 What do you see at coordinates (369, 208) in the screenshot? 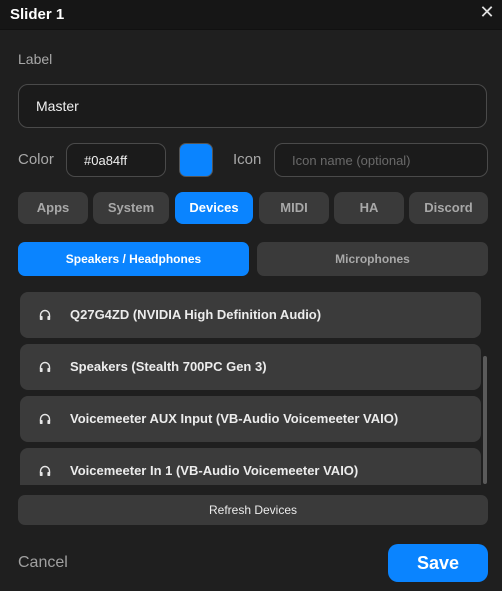
I see `tab-ha: HA` at bounding box center [369, 208].